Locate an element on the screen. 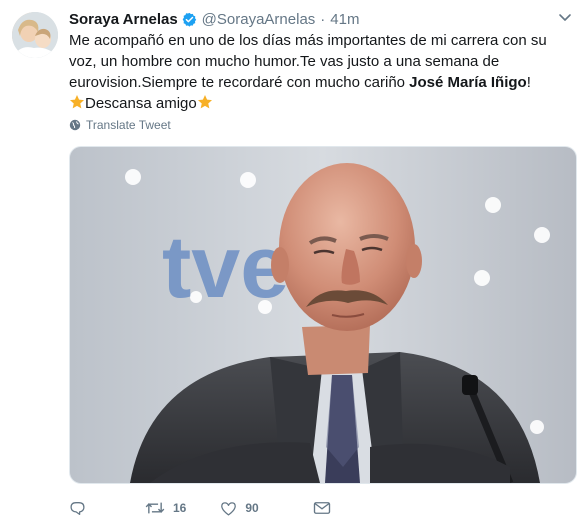 This screenshot has width=582, height=523. translate-label: Translate Tweet is located at coordinates (128, 125).